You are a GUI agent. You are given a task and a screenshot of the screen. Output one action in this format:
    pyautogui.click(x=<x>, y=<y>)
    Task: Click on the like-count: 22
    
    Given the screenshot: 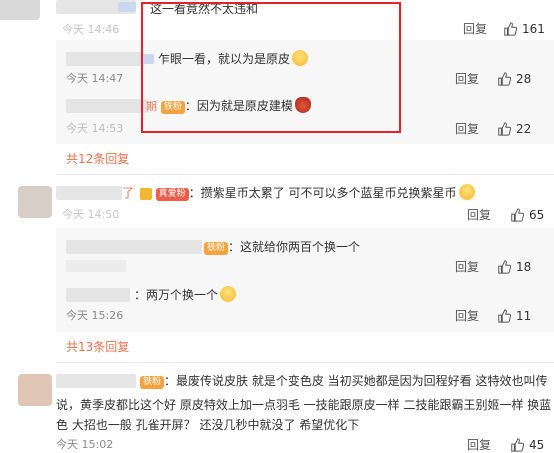 What is the action you would take?
    pyautogui.click(x=524, y=129)
    